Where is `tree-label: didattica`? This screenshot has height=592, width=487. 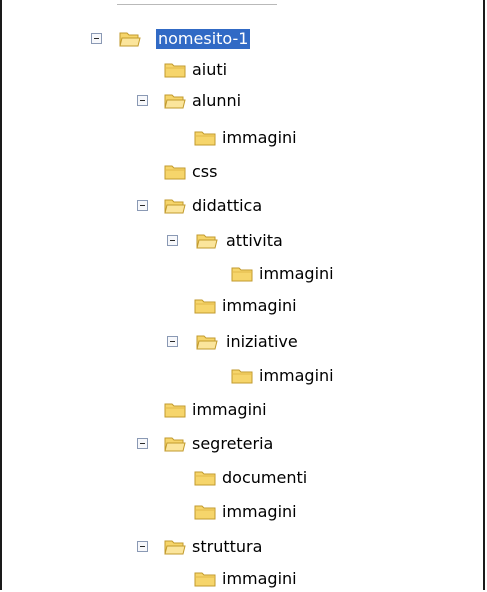
tree-label: didattica is located at coordinates (227, 206).